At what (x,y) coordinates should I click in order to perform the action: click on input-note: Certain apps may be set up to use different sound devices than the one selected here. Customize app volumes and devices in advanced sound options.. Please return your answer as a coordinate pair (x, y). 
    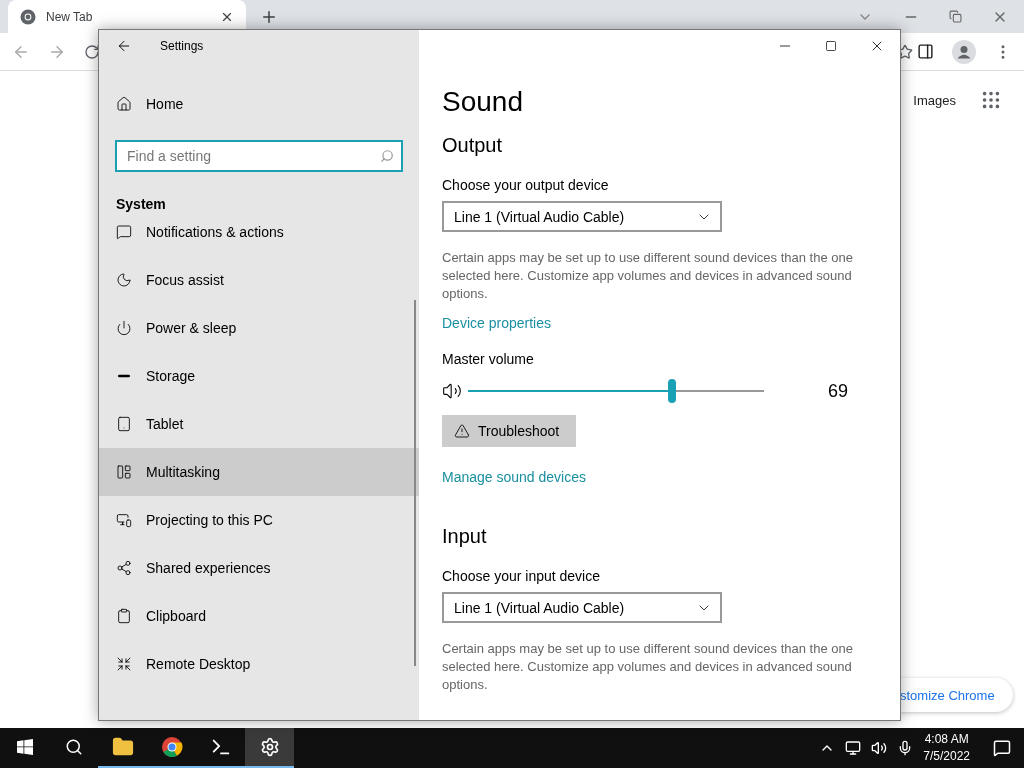
    Looking at the image, I should click on (648, 667).